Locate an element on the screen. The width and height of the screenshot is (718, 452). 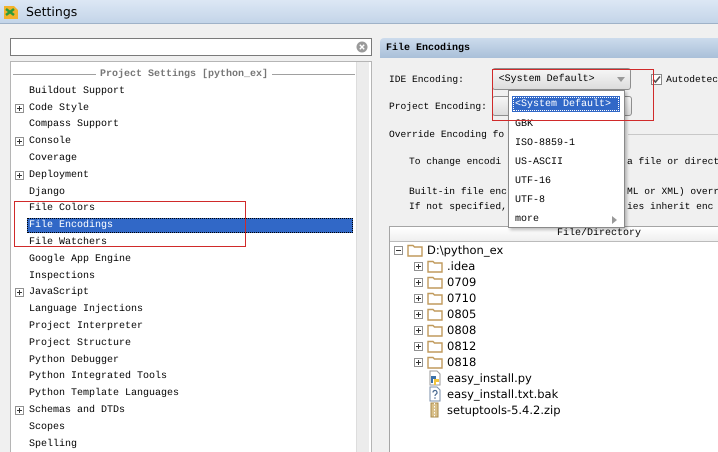
sidebar-item: JavaScript is located at coordinates (59, 292).